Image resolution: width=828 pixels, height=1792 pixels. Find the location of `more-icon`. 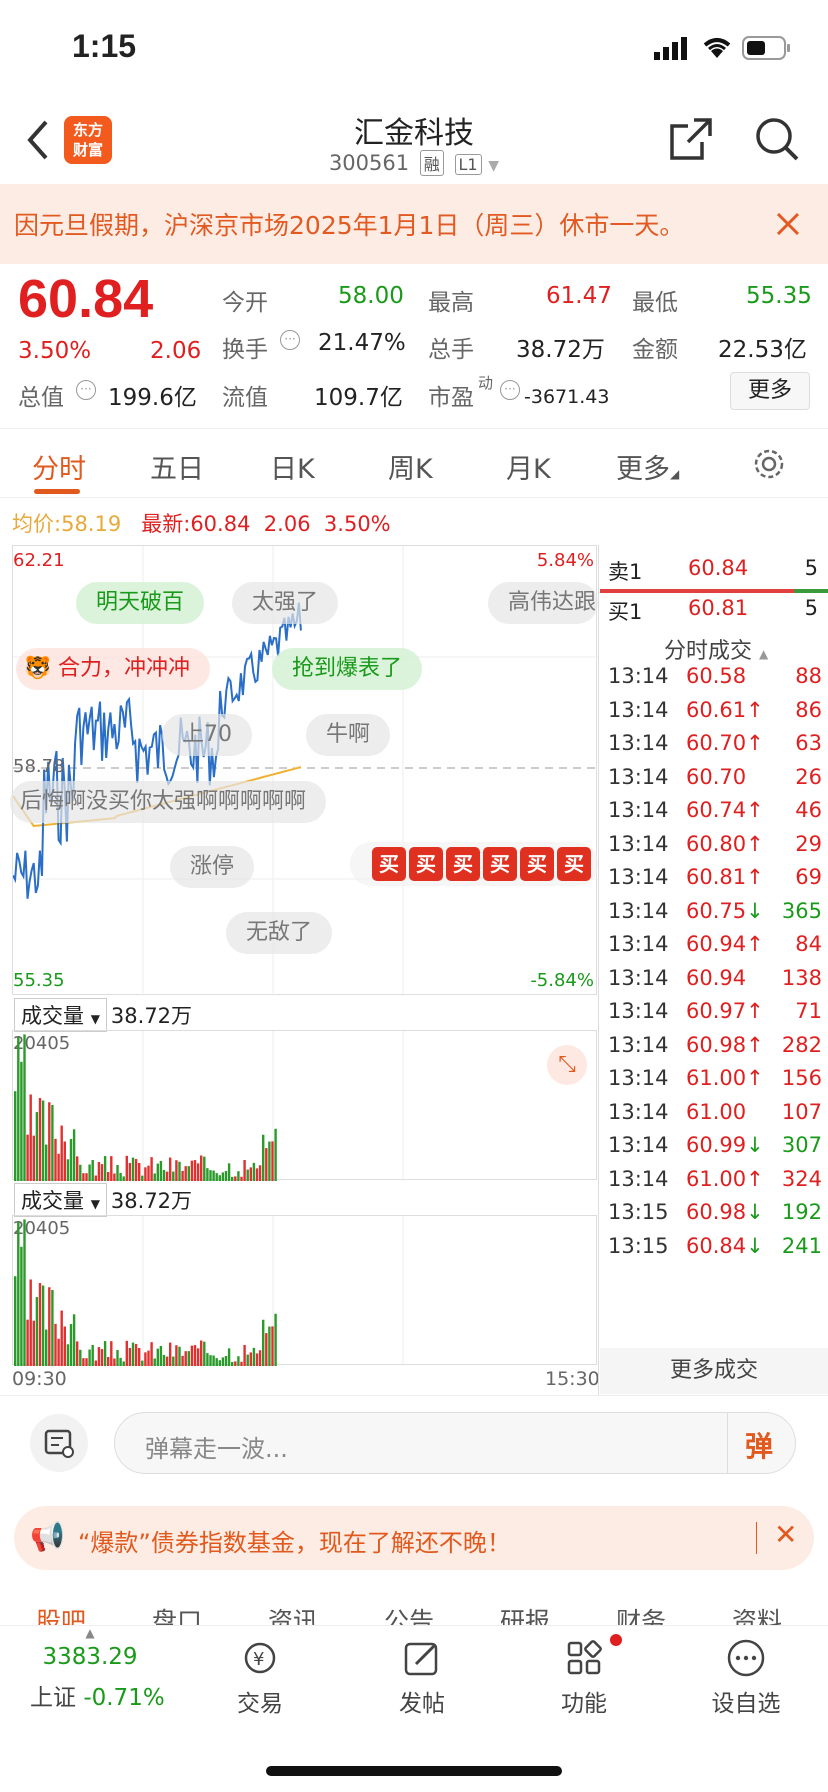

more-icon is located at coordinates (746, 1658).